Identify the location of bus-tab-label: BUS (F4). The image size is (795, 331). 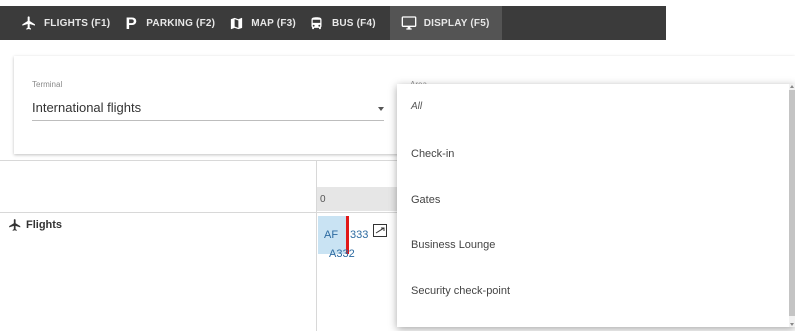
(353, 23).